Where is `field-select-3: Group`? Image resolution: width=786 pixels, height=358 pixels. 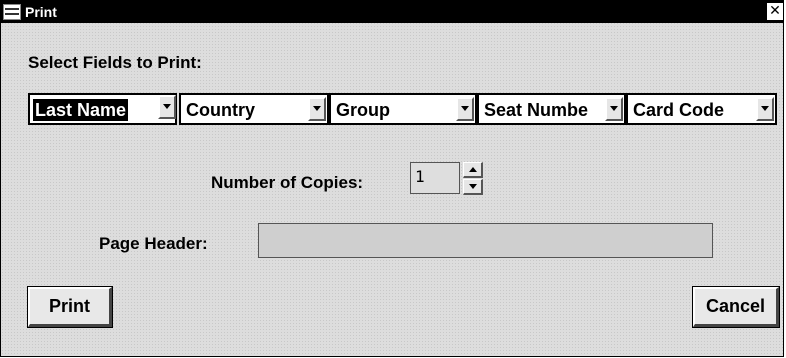 field-select-3: Group is located at coordinates (403, 109).